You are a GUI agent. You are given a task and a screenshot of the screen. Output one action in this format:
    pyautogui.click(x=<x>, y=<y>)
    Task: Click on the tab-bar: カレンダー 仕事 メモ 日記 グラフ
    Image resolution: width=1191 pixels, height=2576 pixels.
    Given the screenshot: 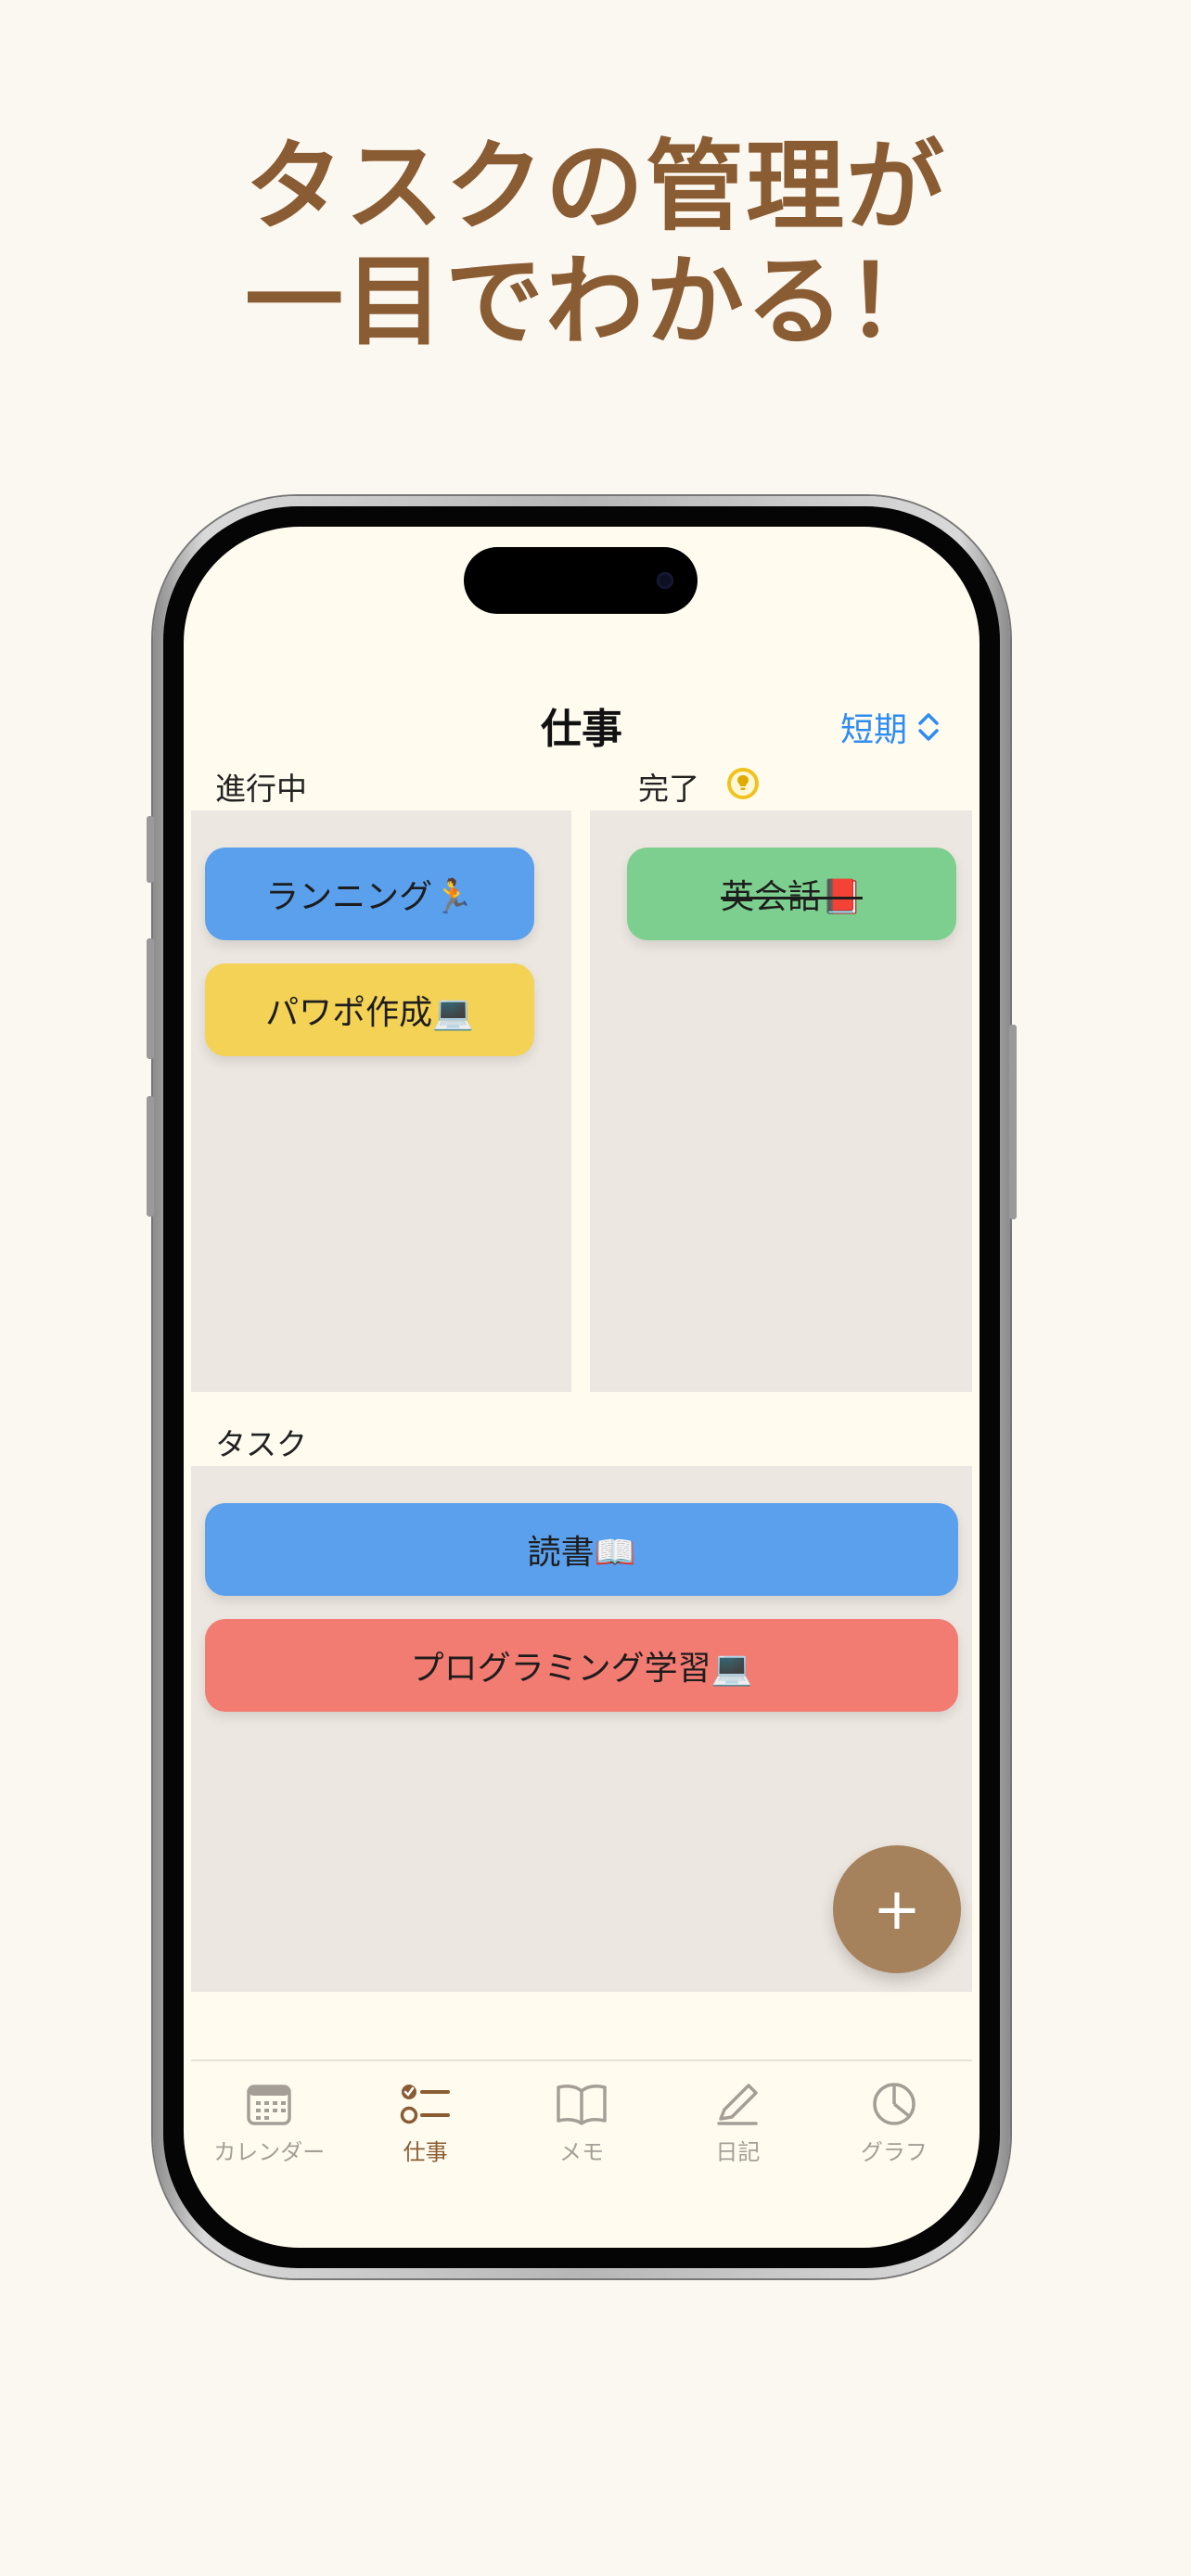 What is the action you would take?
    pyautogui.click(x=581, y=2121)
    